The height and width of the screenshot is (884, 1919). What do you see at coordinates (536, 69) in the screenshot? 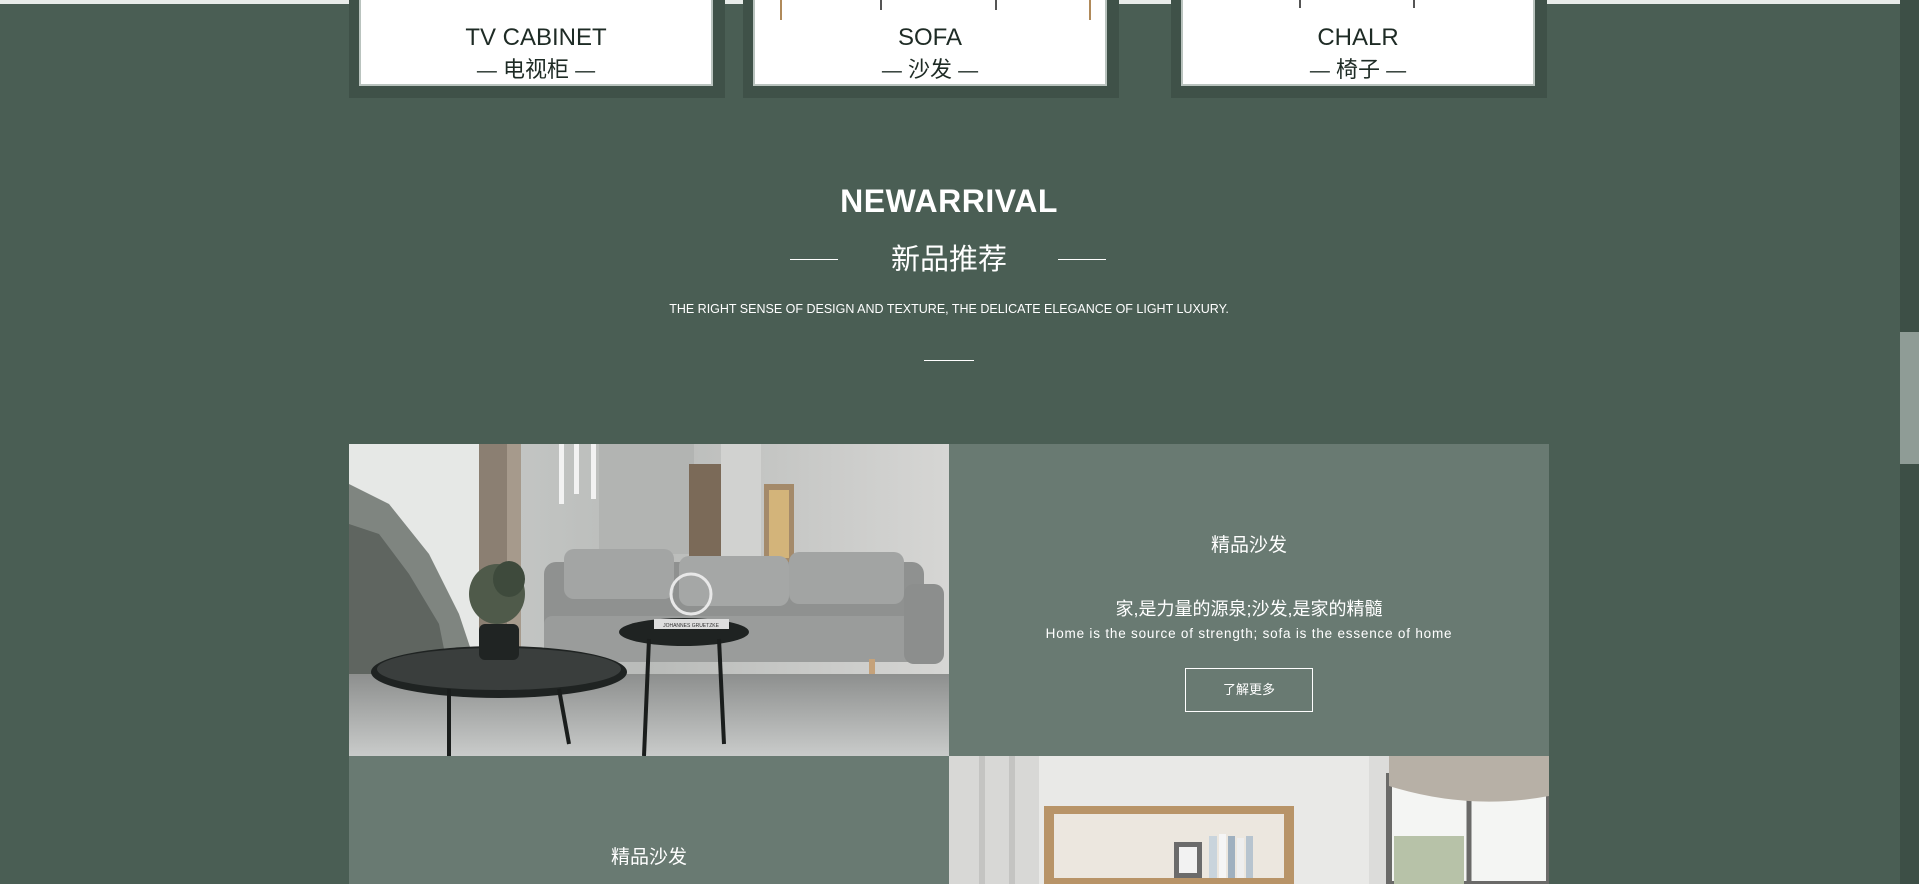
I see `category-title-zh: — 电视柜 —` at bounding box center [536, 69].